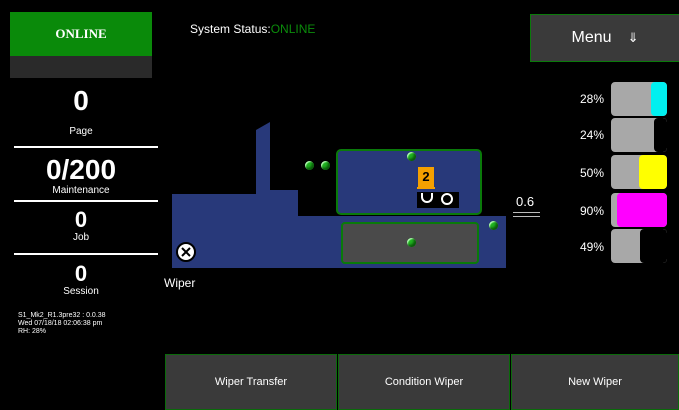 Image resolution: width=679 pixels, height=410 pixels. Describe the element at coordinates (426, 177) in the screenshot. I see `carriage-badge: 2` at that location.